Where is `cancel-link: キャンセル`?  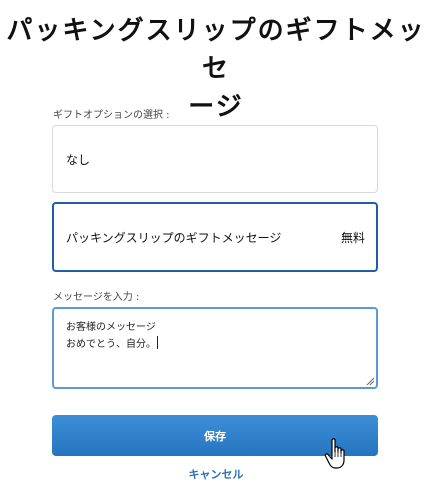 cancel-link: キャンセル is located at coordinates (216, 474).